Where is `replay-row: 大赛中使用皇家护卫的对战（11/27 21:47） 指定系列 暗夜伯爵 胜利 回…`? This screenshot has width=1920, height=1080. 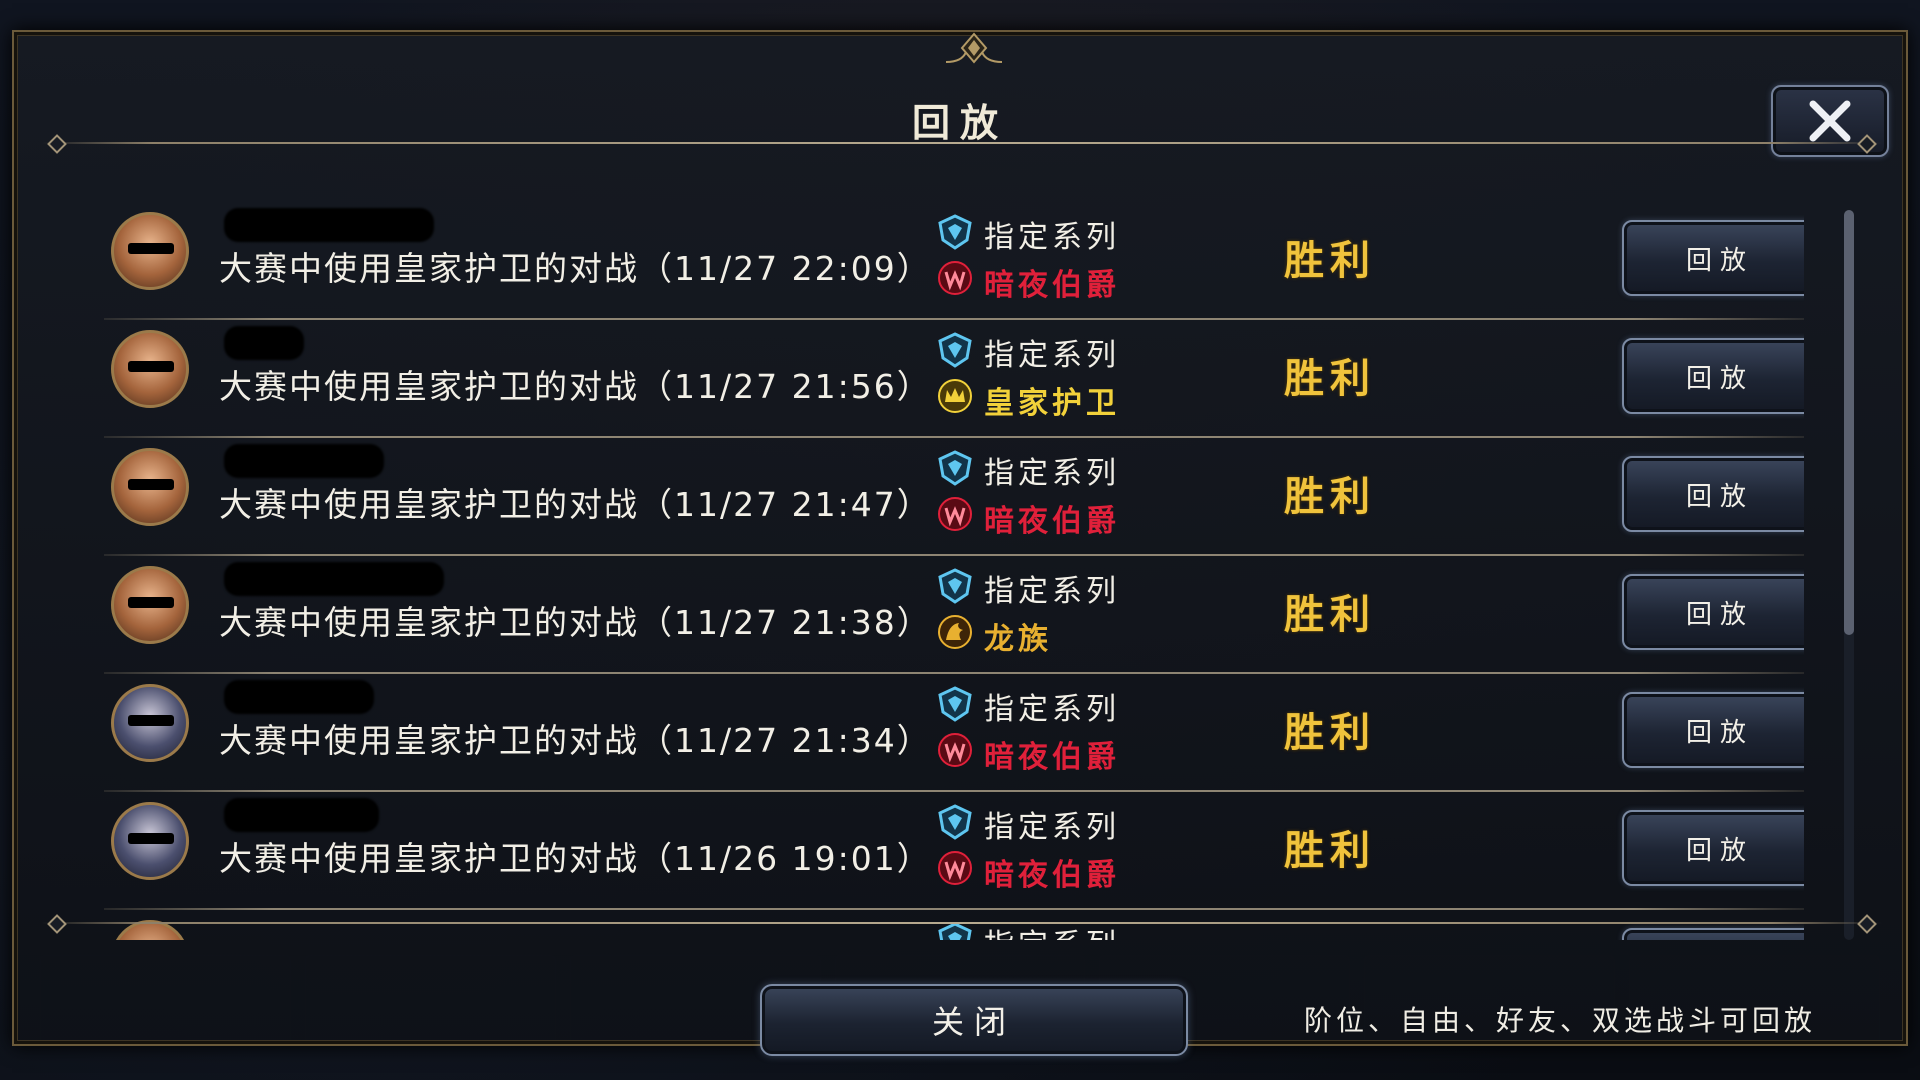 replay-row: 大赛中使用皇家护卫的对战（11/27 21:47） 指定系列 暗夜伯爵 胜利 回… is located at coordinates (954, 497).